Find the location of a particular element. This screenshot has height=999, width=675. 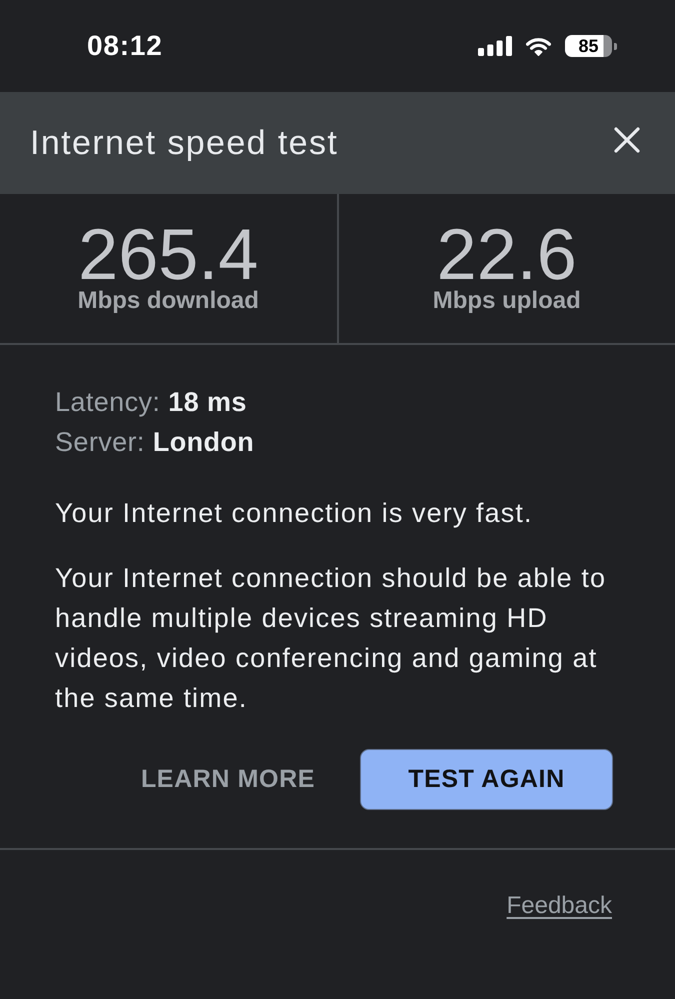

close-icon is located at coordinates (627, 140).